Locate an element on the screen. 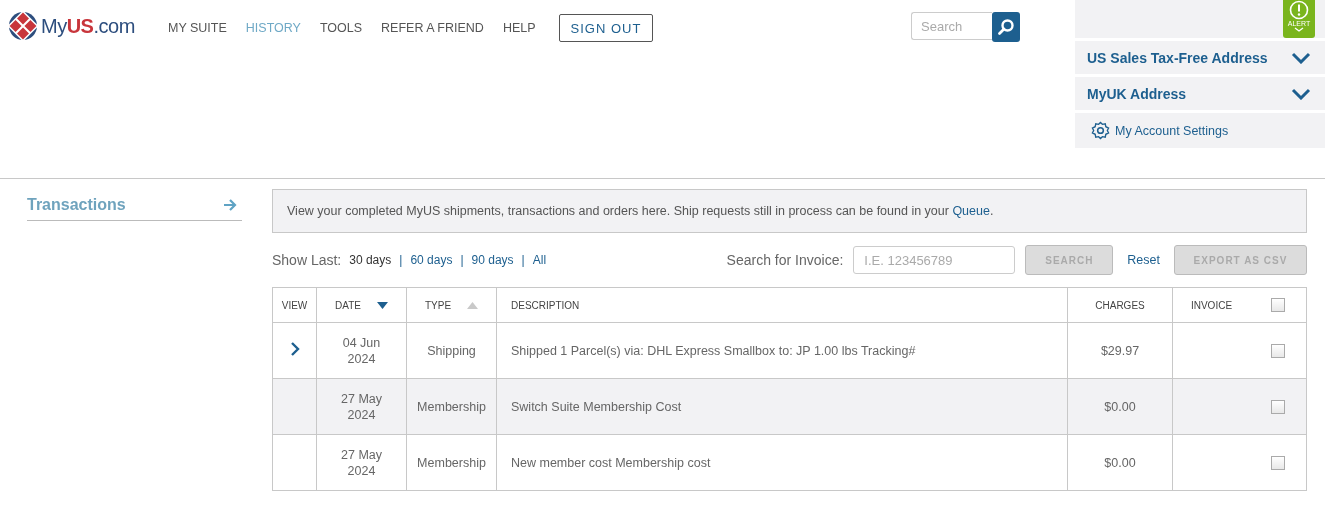 This screenshot has width=1325, height=507. show-last-label: Show Last: is located at coordinates (307, 260).